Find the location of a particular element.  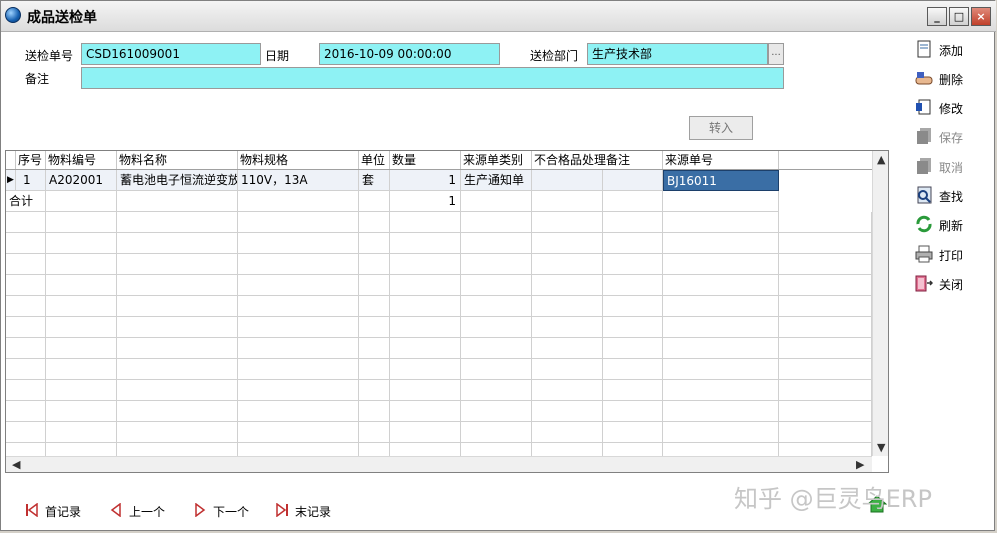

save-button: 保存 is located at coordinates (953, 137).